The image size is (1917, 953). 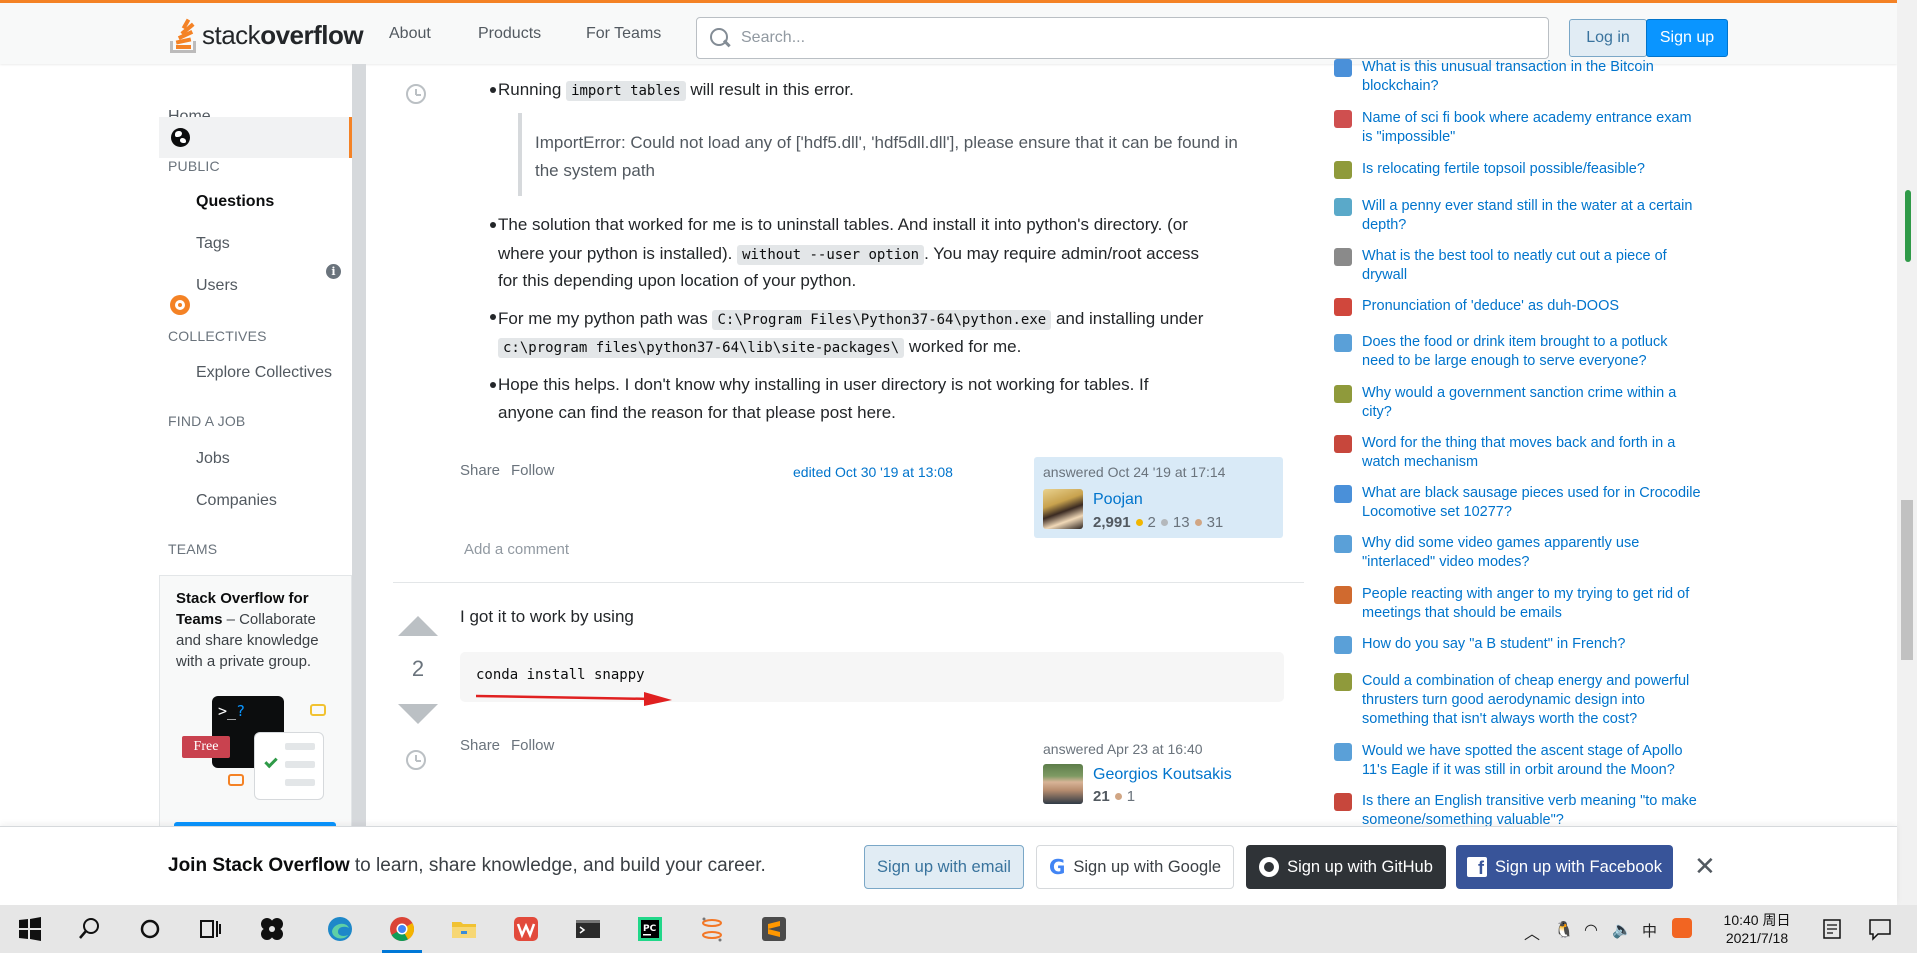 I want to click on windows-start-icon, so click(x=30, y=929).